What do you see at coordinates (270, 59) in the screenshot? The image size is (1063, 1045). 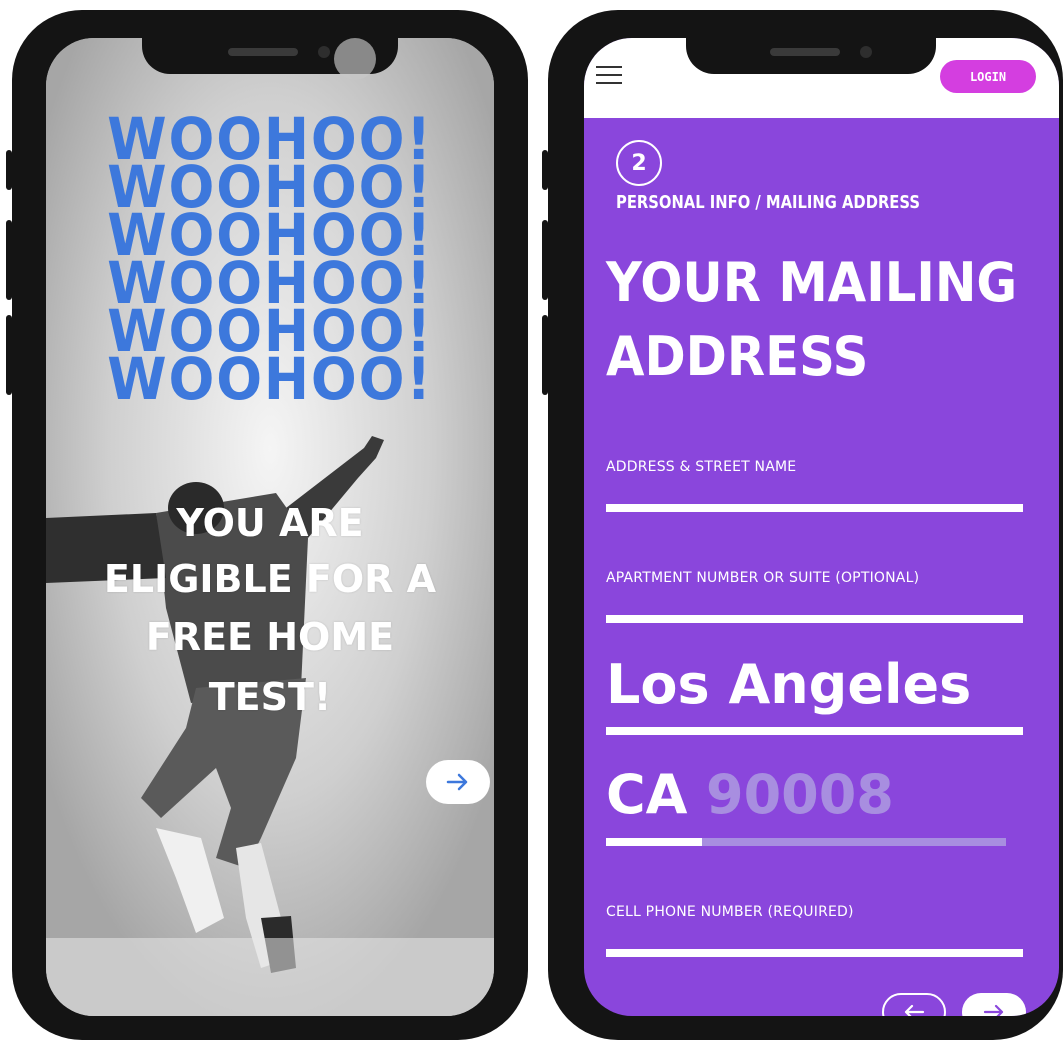 I see `left-notch` at bounding box center [270, 59].